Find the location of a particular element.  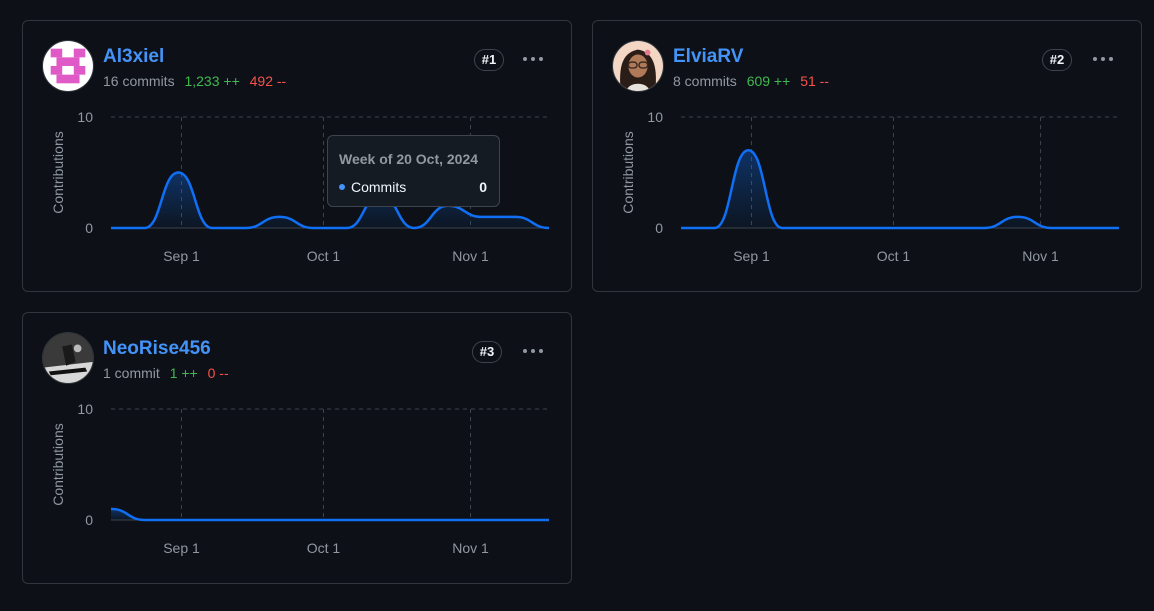

pink-identicon-avatar-icon is located at coordinates (68, 66).